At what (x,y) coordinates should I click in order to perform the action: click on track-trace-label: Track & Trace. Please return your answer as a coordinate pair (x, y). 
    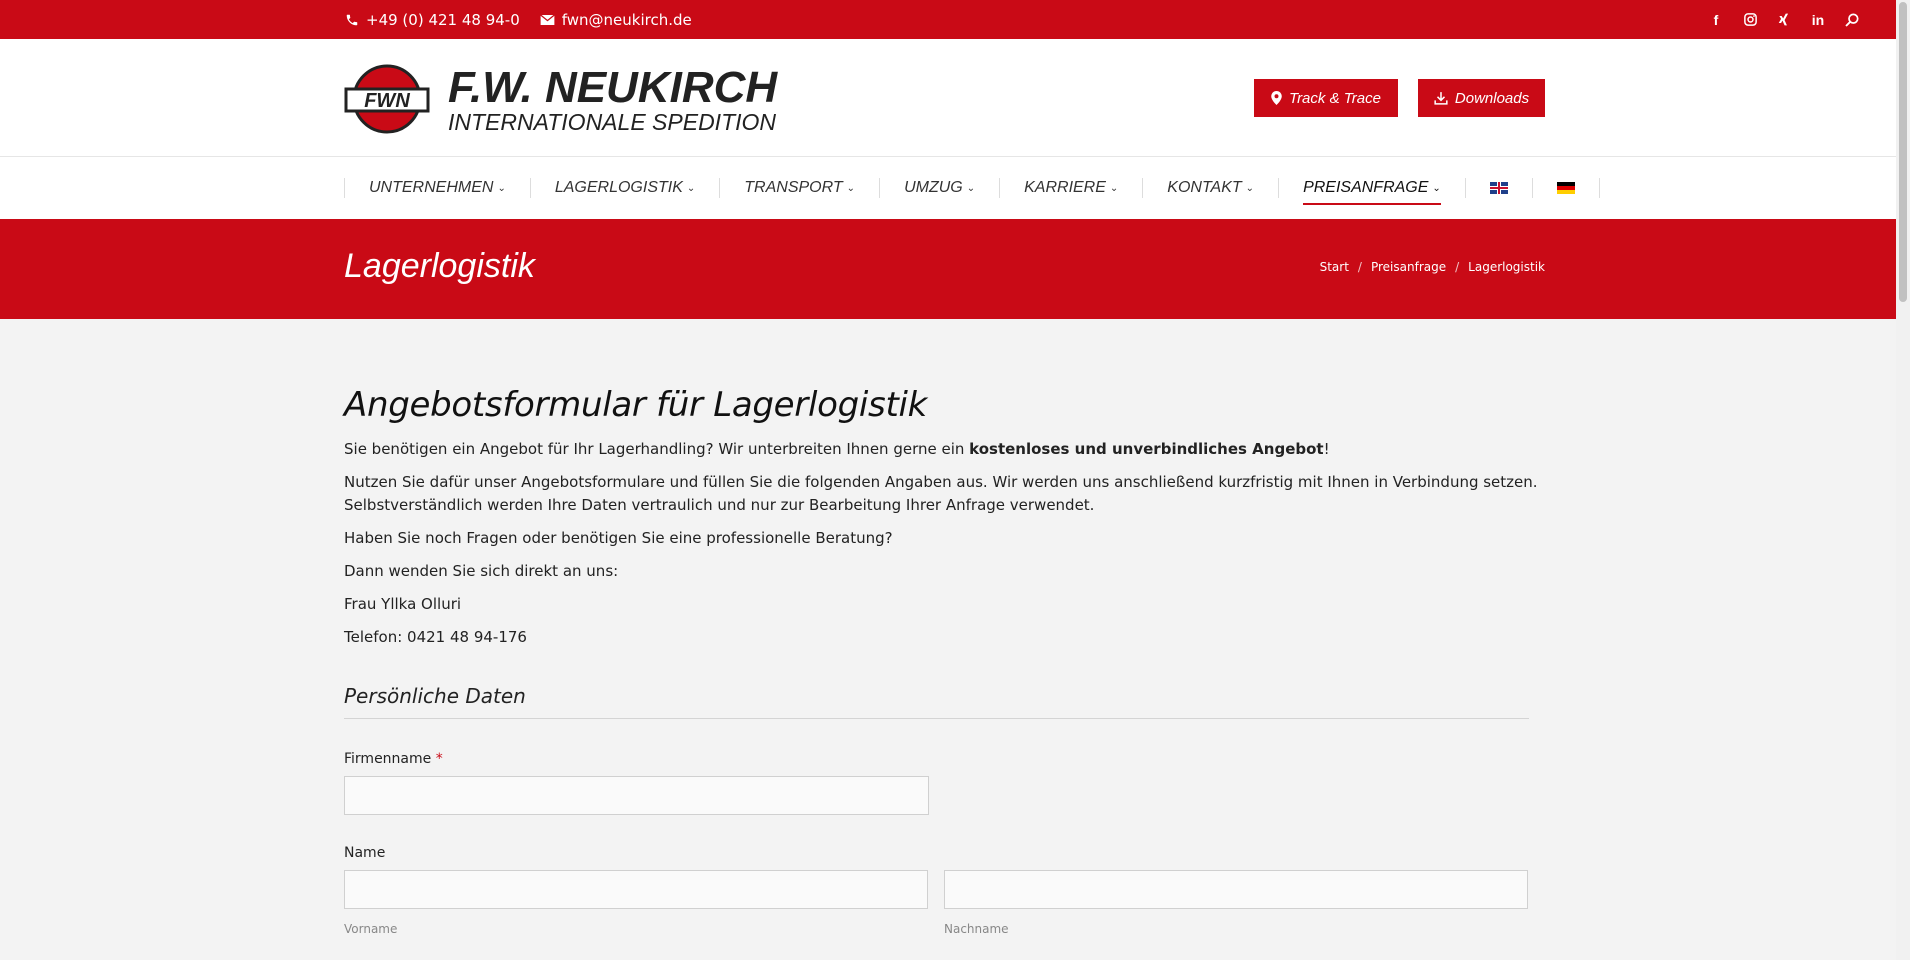
    Looking at the image, I should click on (1335, 98).